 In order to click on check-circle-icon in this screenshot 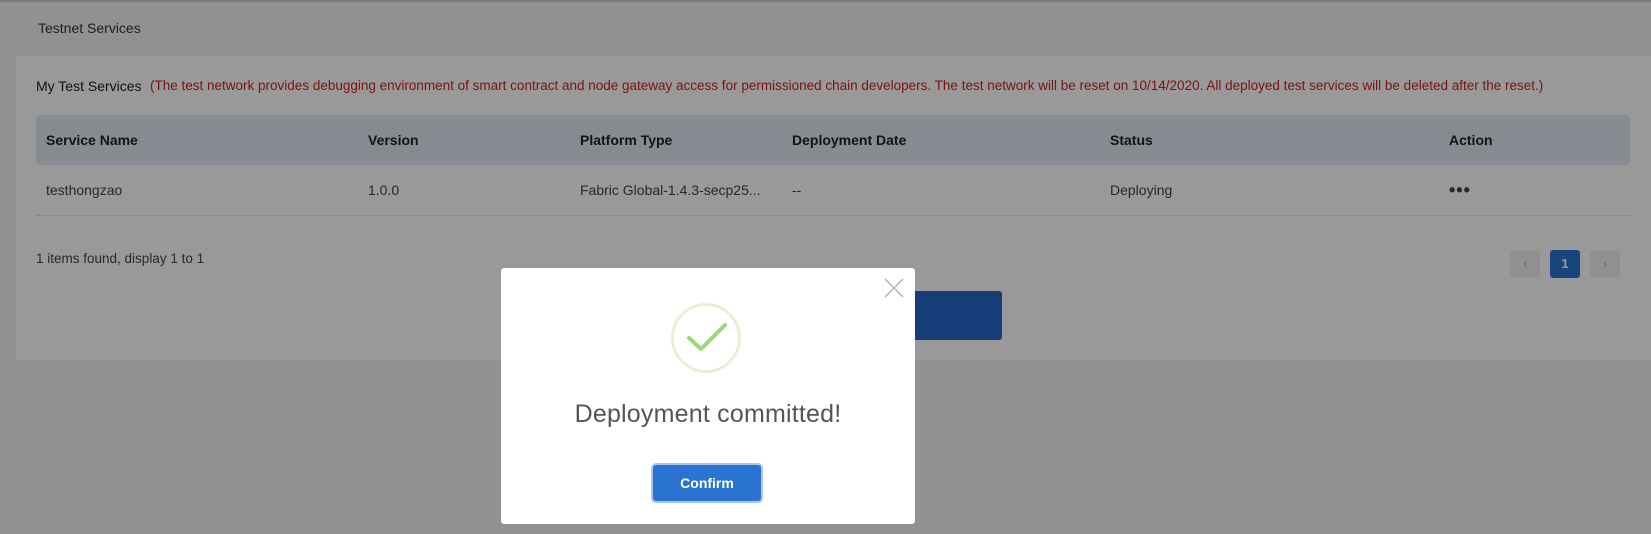, I will do `click(706, 338)`.